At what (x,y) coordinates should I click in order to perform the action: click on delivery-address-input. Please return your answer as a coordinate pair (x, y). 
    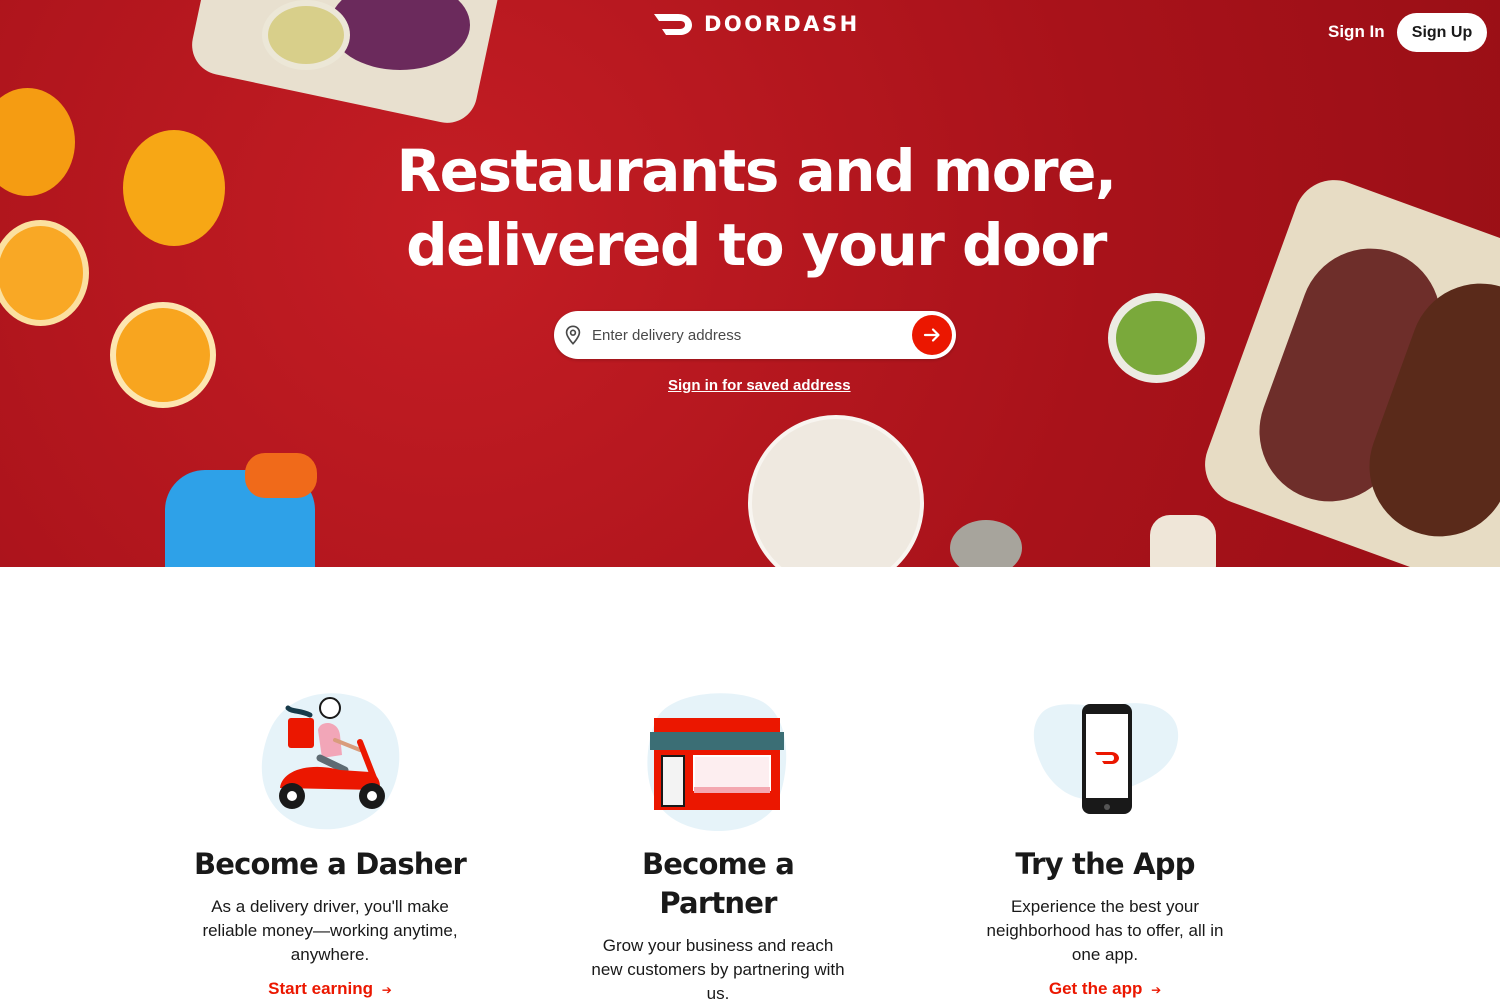
    Looking at the image, I should click on (742, 335).